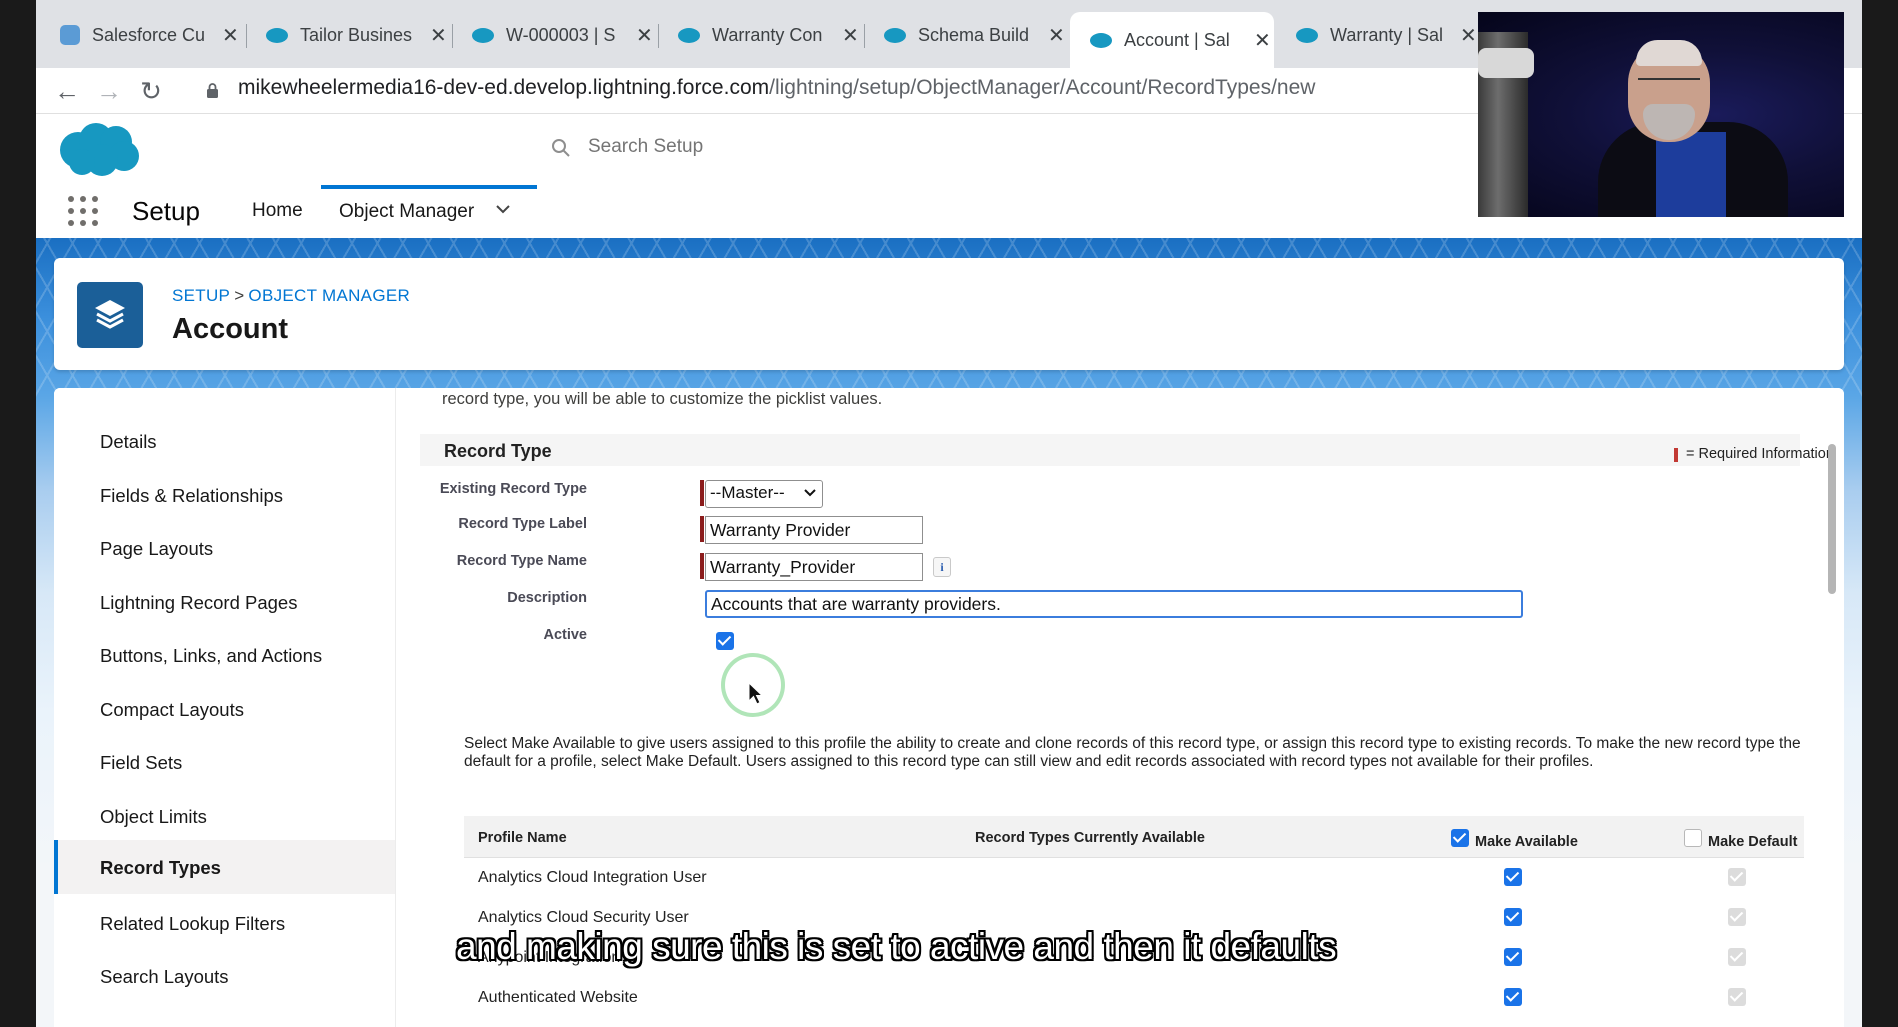 This screenshot has height=1027, width=1898. Describe the element at coordinates (547, 598) in the screenshot. I see `label-description: Description` at that location.